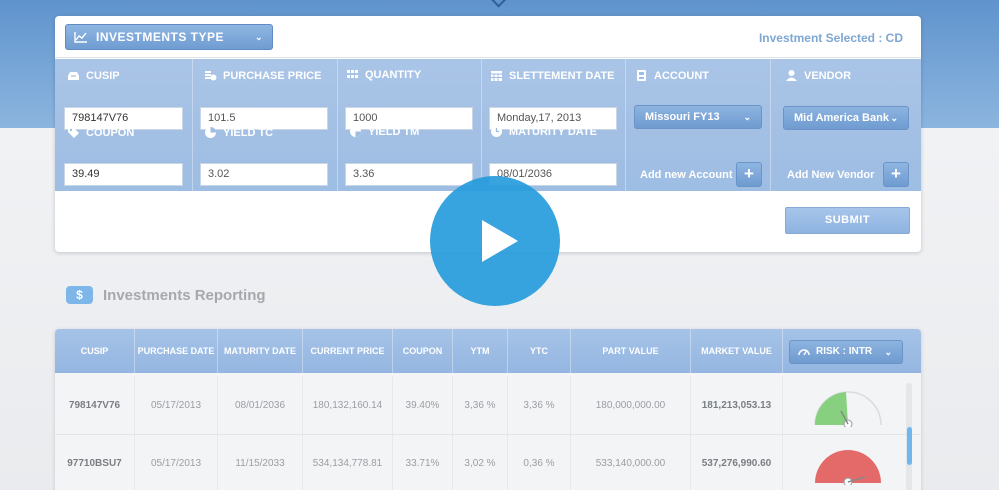  Describe the element at coordinates (123, 174) in the screenshot. I see `coupon-input: 39.49` at that location.